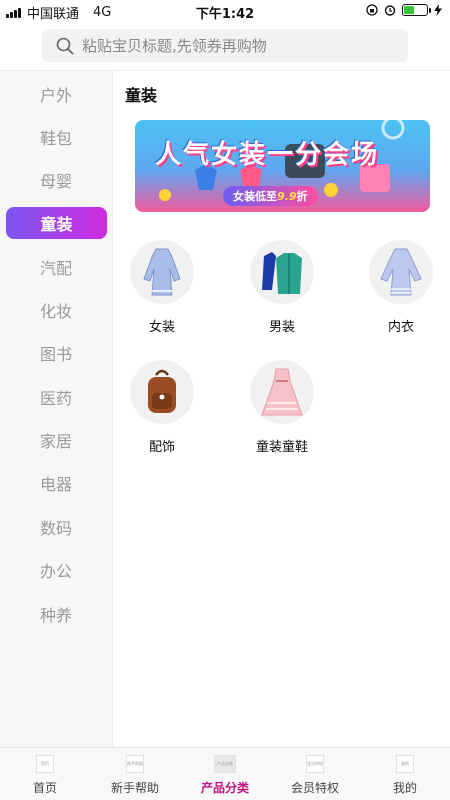 This screenshot has height=800, width=450. Describe the element at coordinates (405, 764) in the screenshot. I see `profile-icon: 我的` at that location.